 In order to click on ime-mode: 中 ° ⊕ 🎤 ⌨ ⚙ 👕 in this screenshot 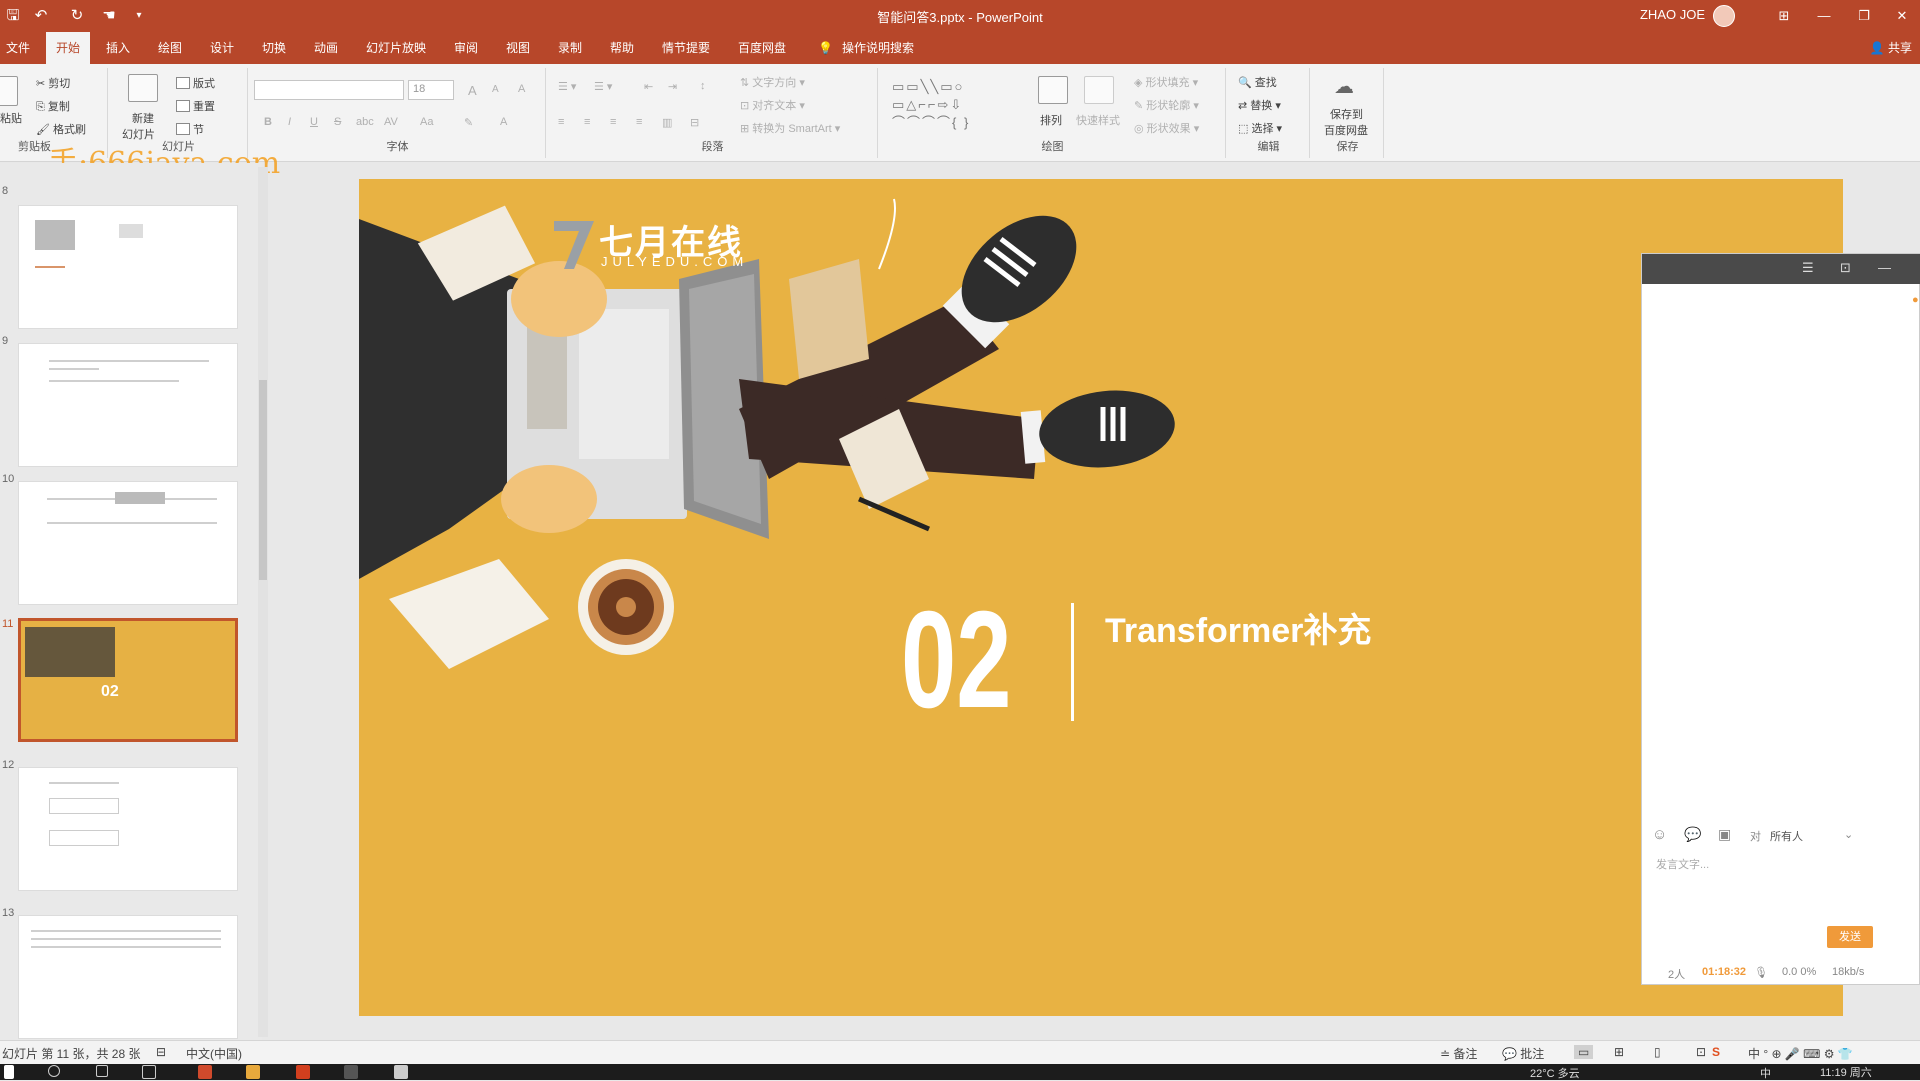, I will do `click(1800, 1053)`.